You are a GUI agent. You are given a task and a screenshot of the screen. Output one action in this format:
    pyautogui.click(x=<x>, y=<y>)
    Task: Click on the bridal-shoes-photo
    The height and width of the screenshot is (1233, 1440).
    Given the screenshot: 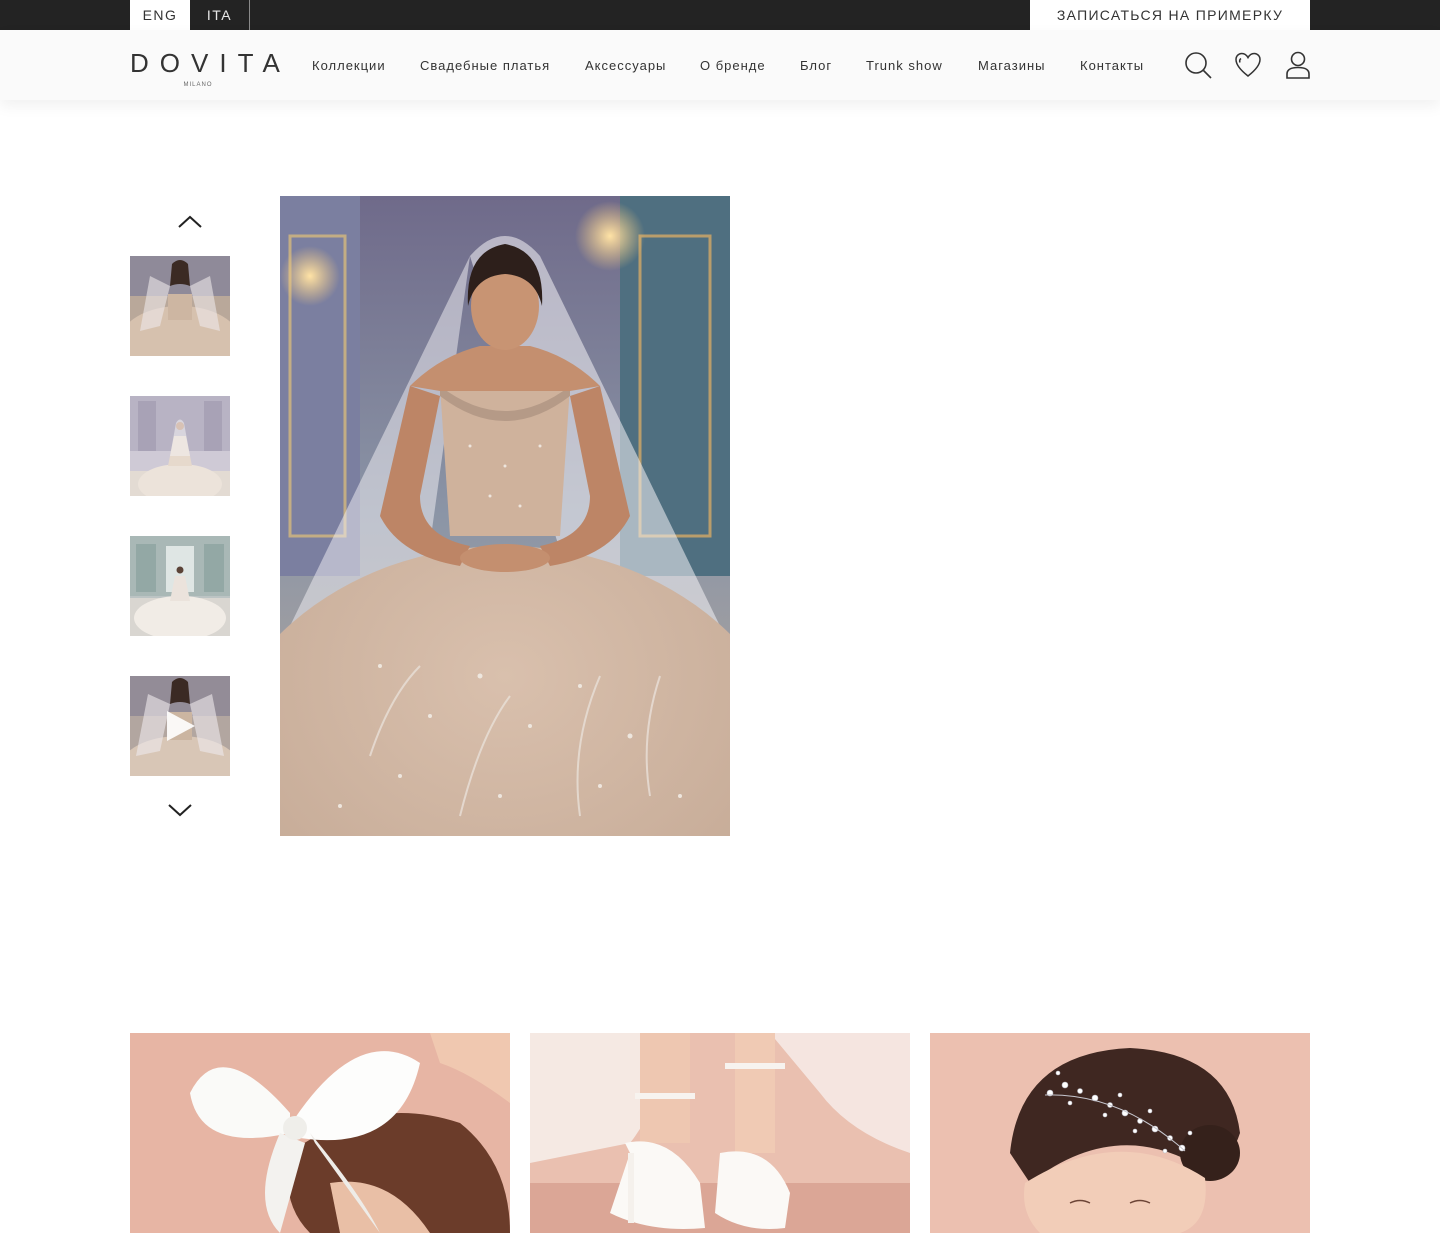 What is the action you would take?
    pyautogui.click(x=720, y=1133)
    